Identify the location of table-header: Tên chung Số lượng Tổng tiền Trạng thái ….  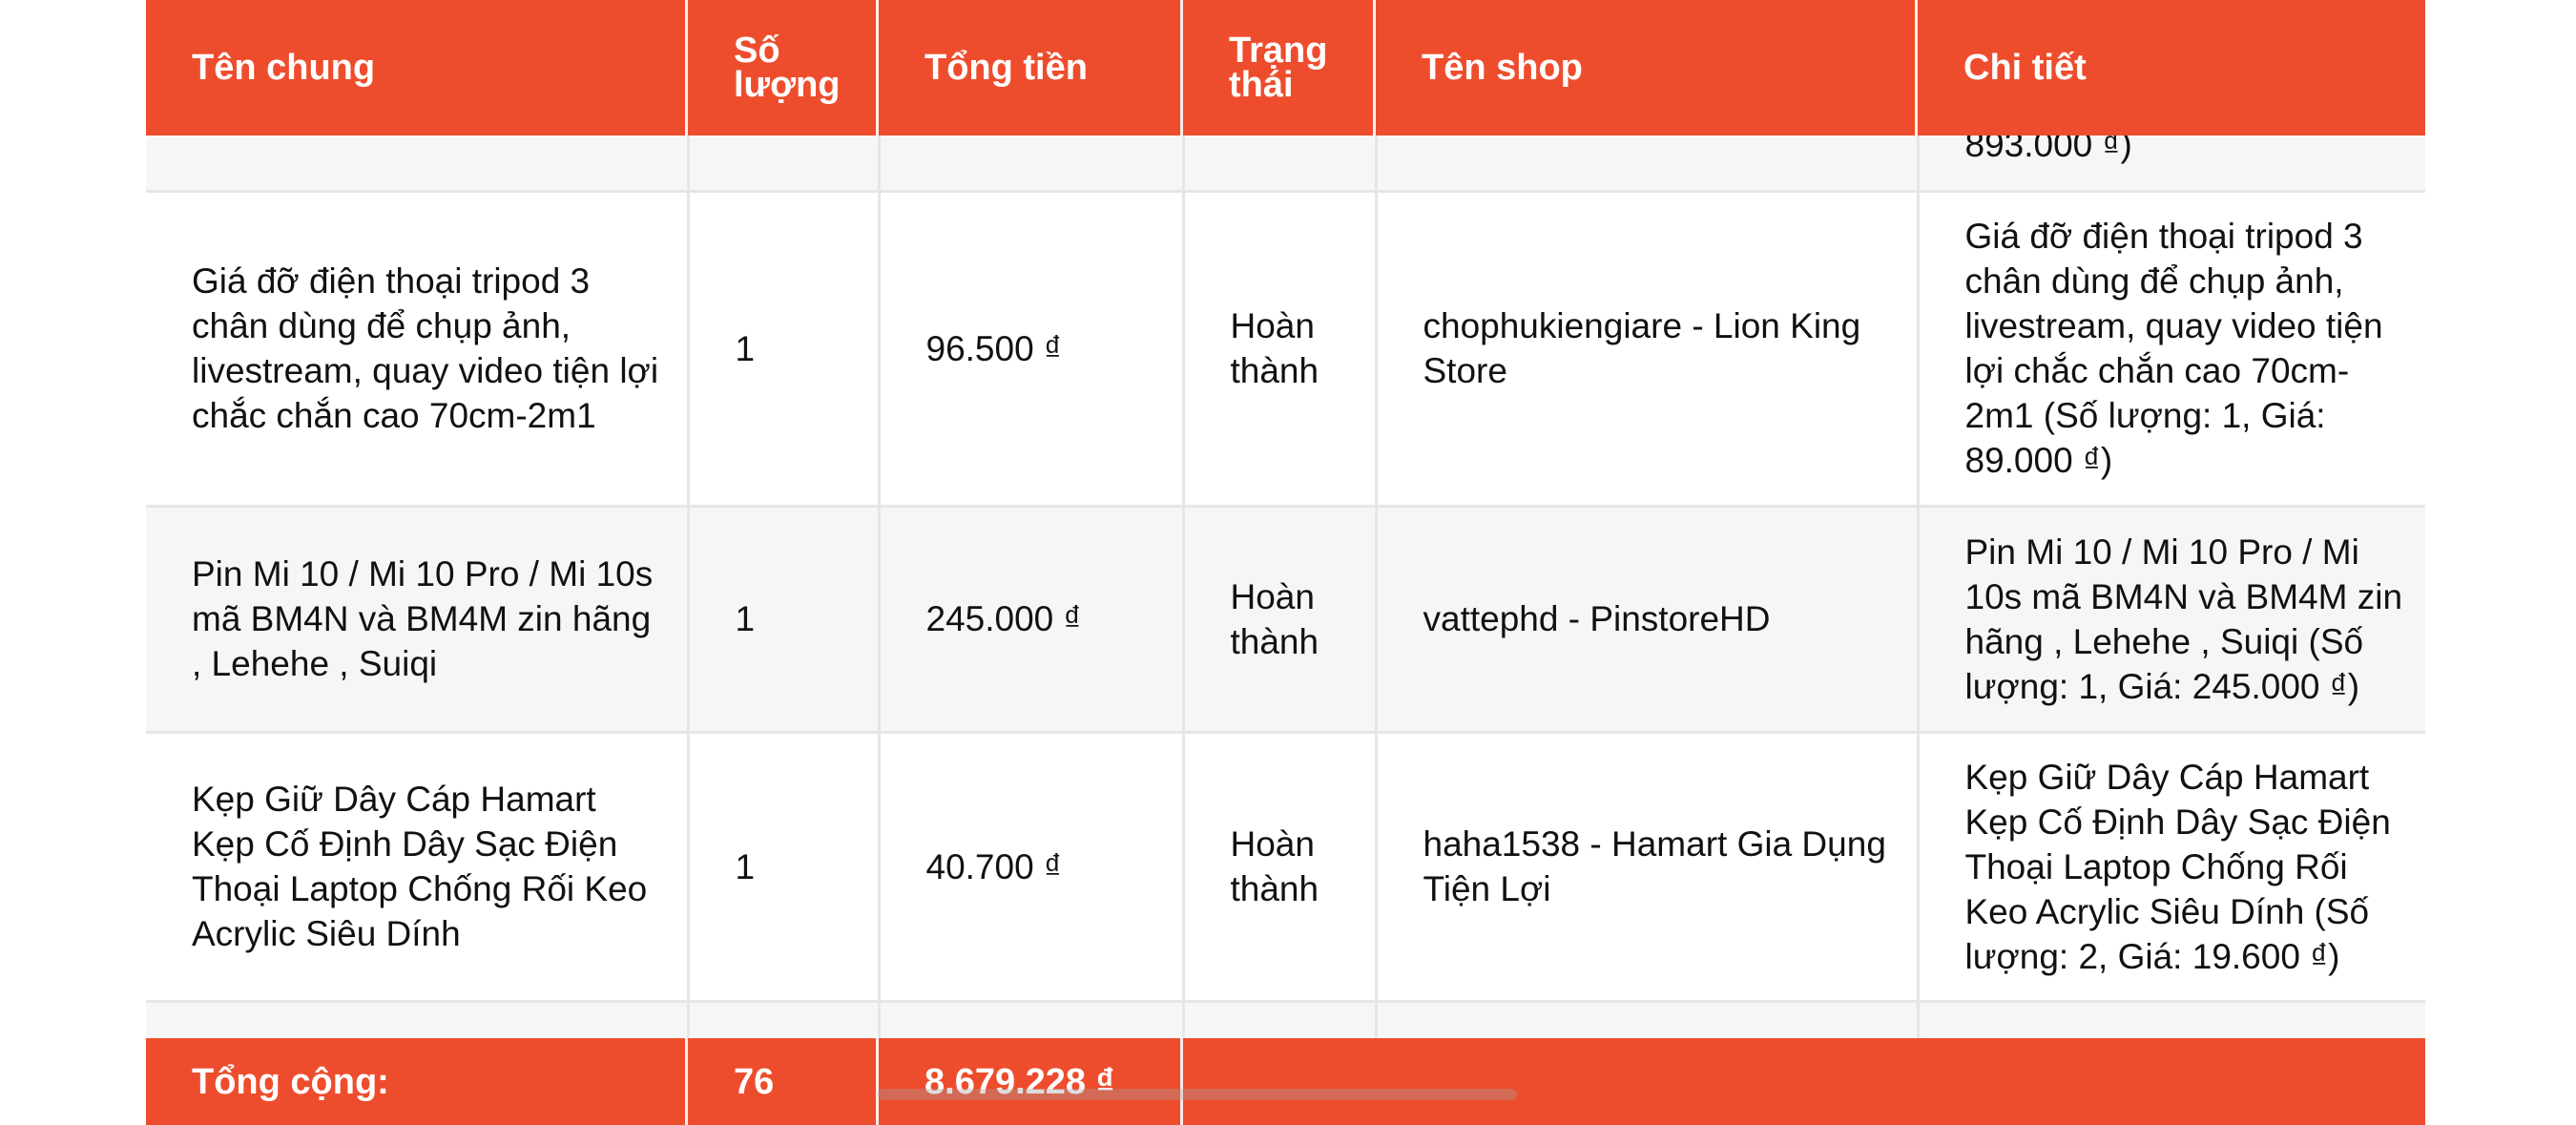
(1285, 68).